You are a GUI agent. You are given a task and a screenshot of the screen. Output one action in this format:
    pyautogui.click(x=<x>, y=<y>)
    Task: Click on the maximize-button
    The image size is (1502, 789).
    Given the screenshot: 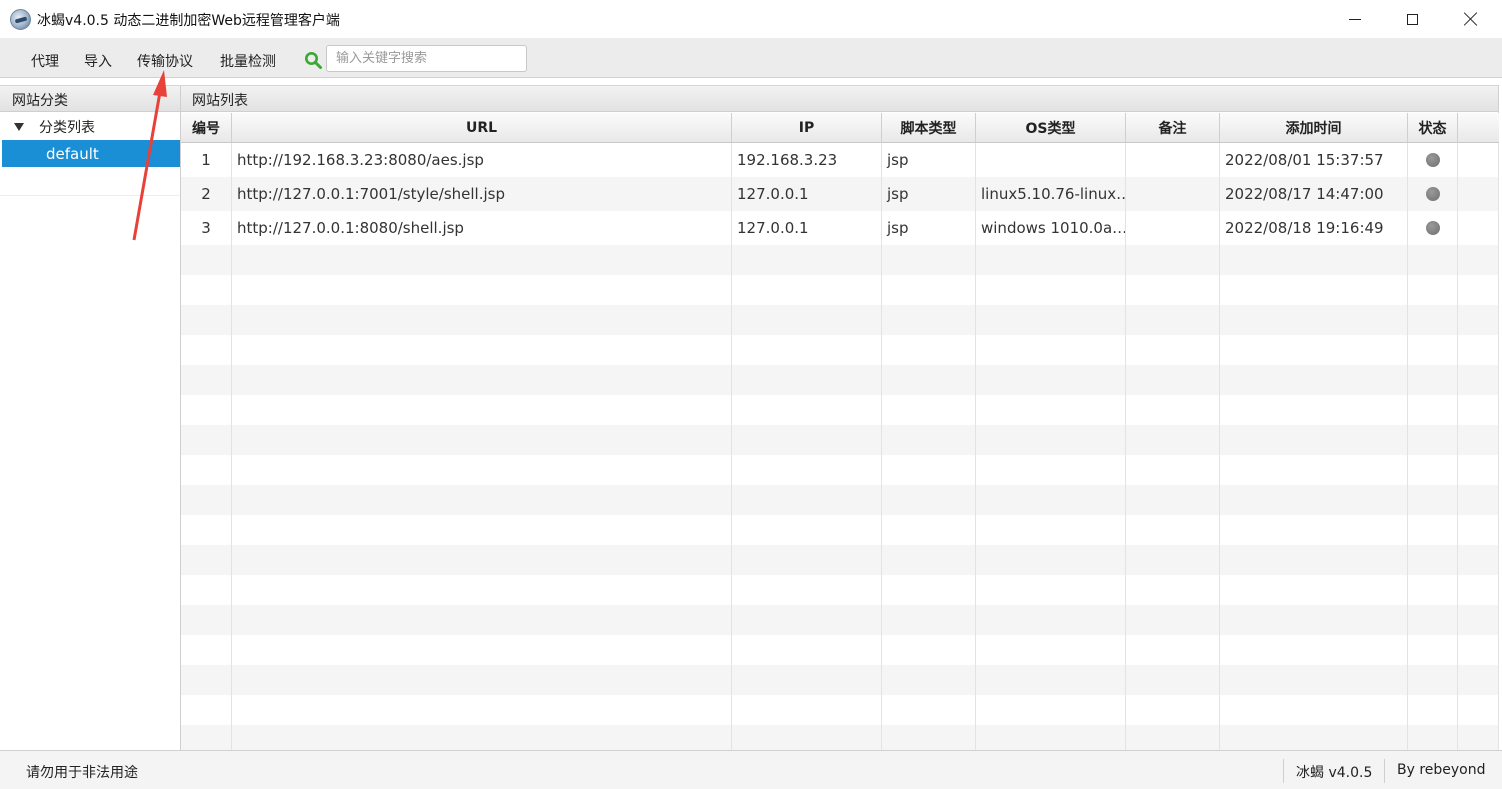 What is the action you would take?
    pyautogui.click(x=1412, y=19)
    